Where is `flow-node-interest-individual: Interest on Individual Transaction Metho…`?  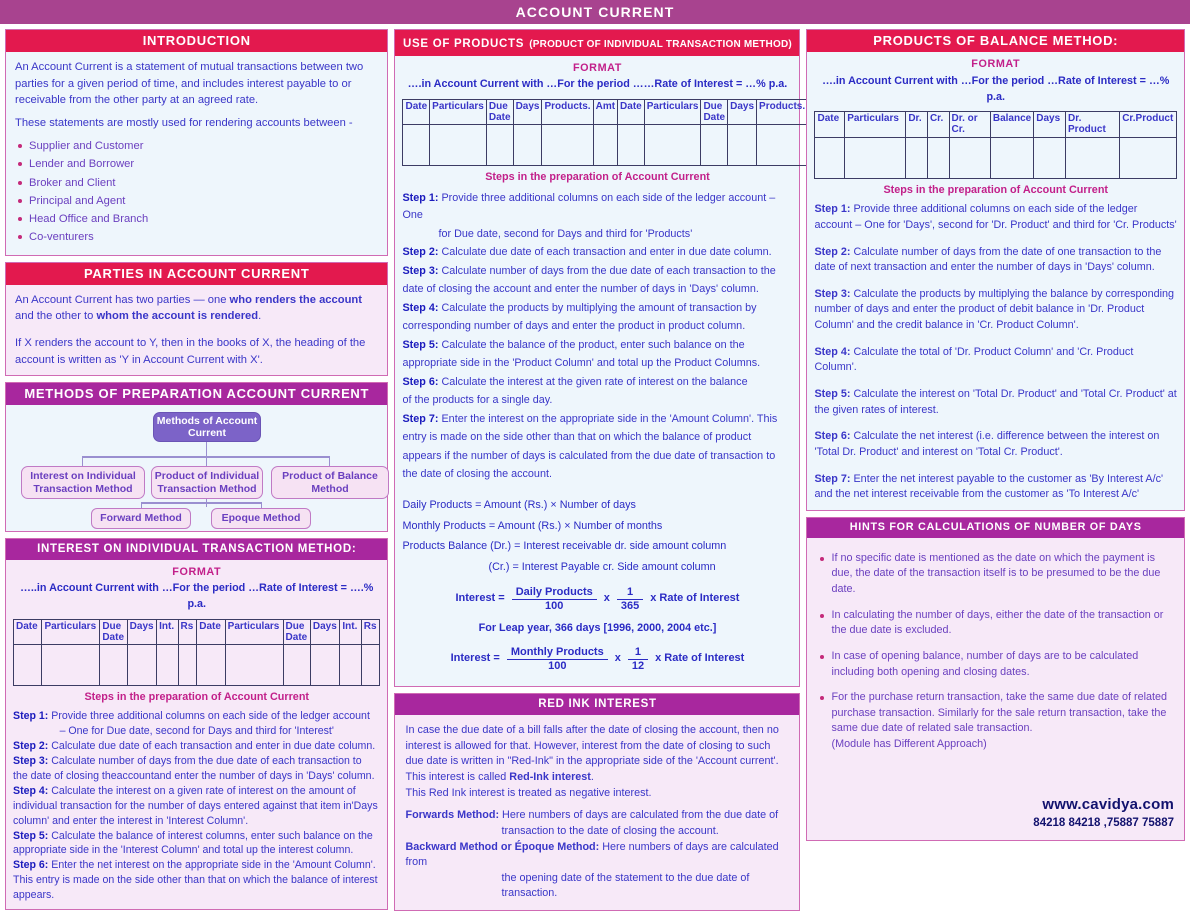 flow-node-interest-individual: Interest on Individual Transaction Metho… is located at coordinates (83, 483).